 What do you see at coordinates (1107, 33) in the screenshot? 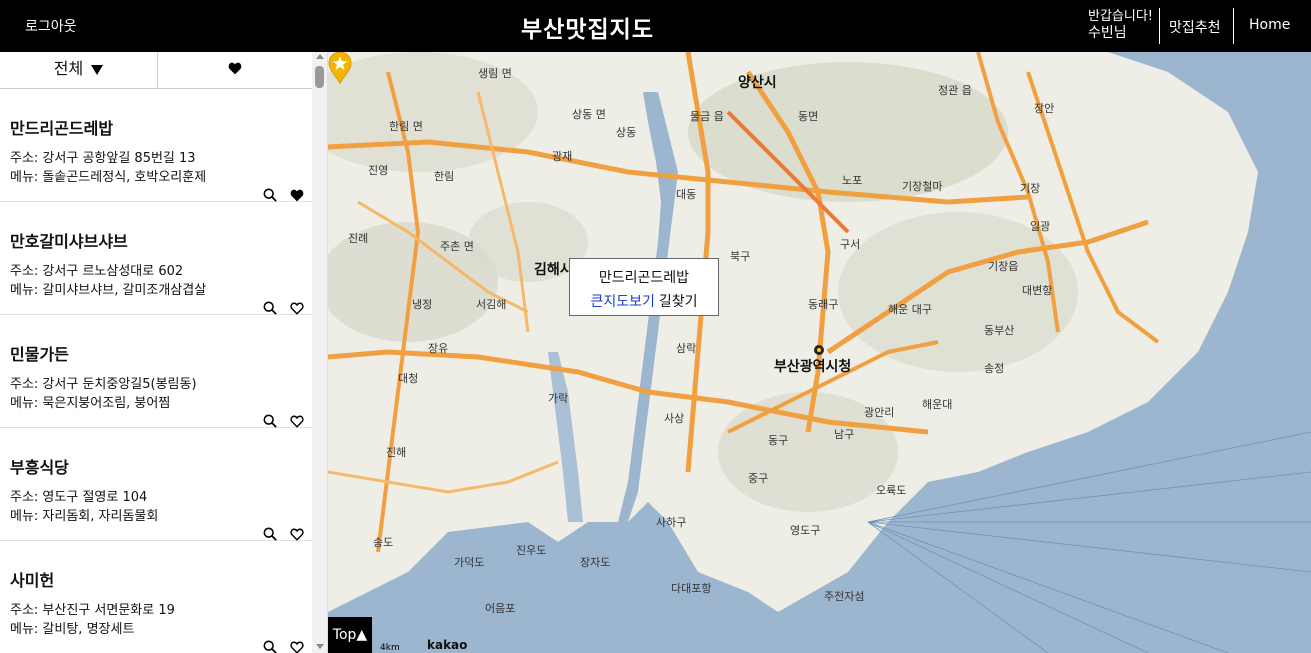
I see `user-name: 수빈님` at bounding box center [1107, 33].